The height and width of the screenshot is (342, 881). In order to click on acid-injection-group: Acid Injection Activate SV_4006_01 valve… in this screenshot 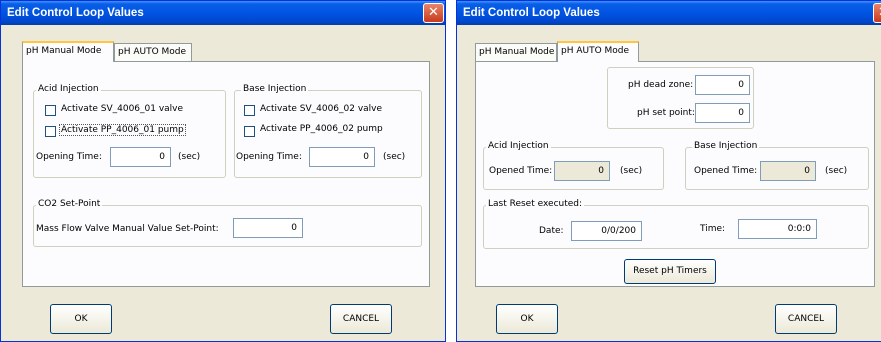, I will do `click(129, 131)`.